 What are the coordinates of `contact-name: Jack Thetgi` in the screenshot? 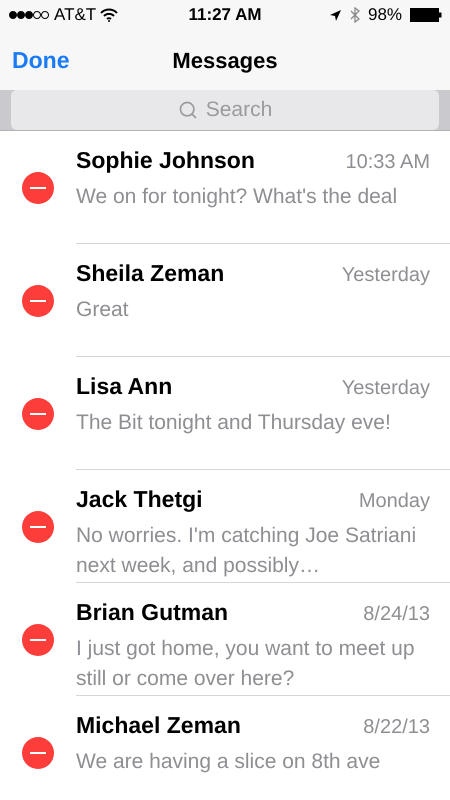 It's located at (140, 499).